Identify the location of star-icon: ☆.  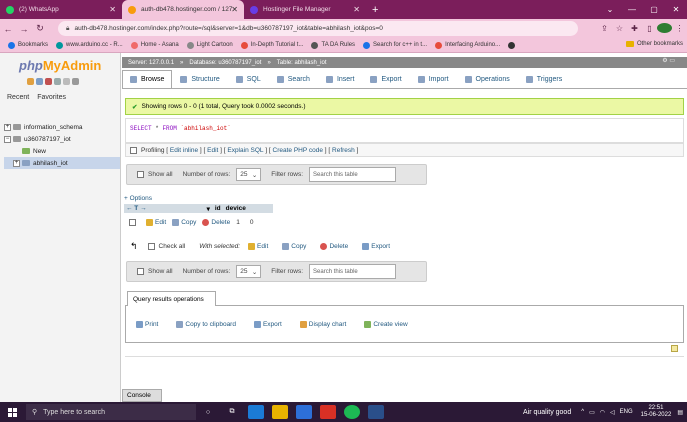
(619, 28).